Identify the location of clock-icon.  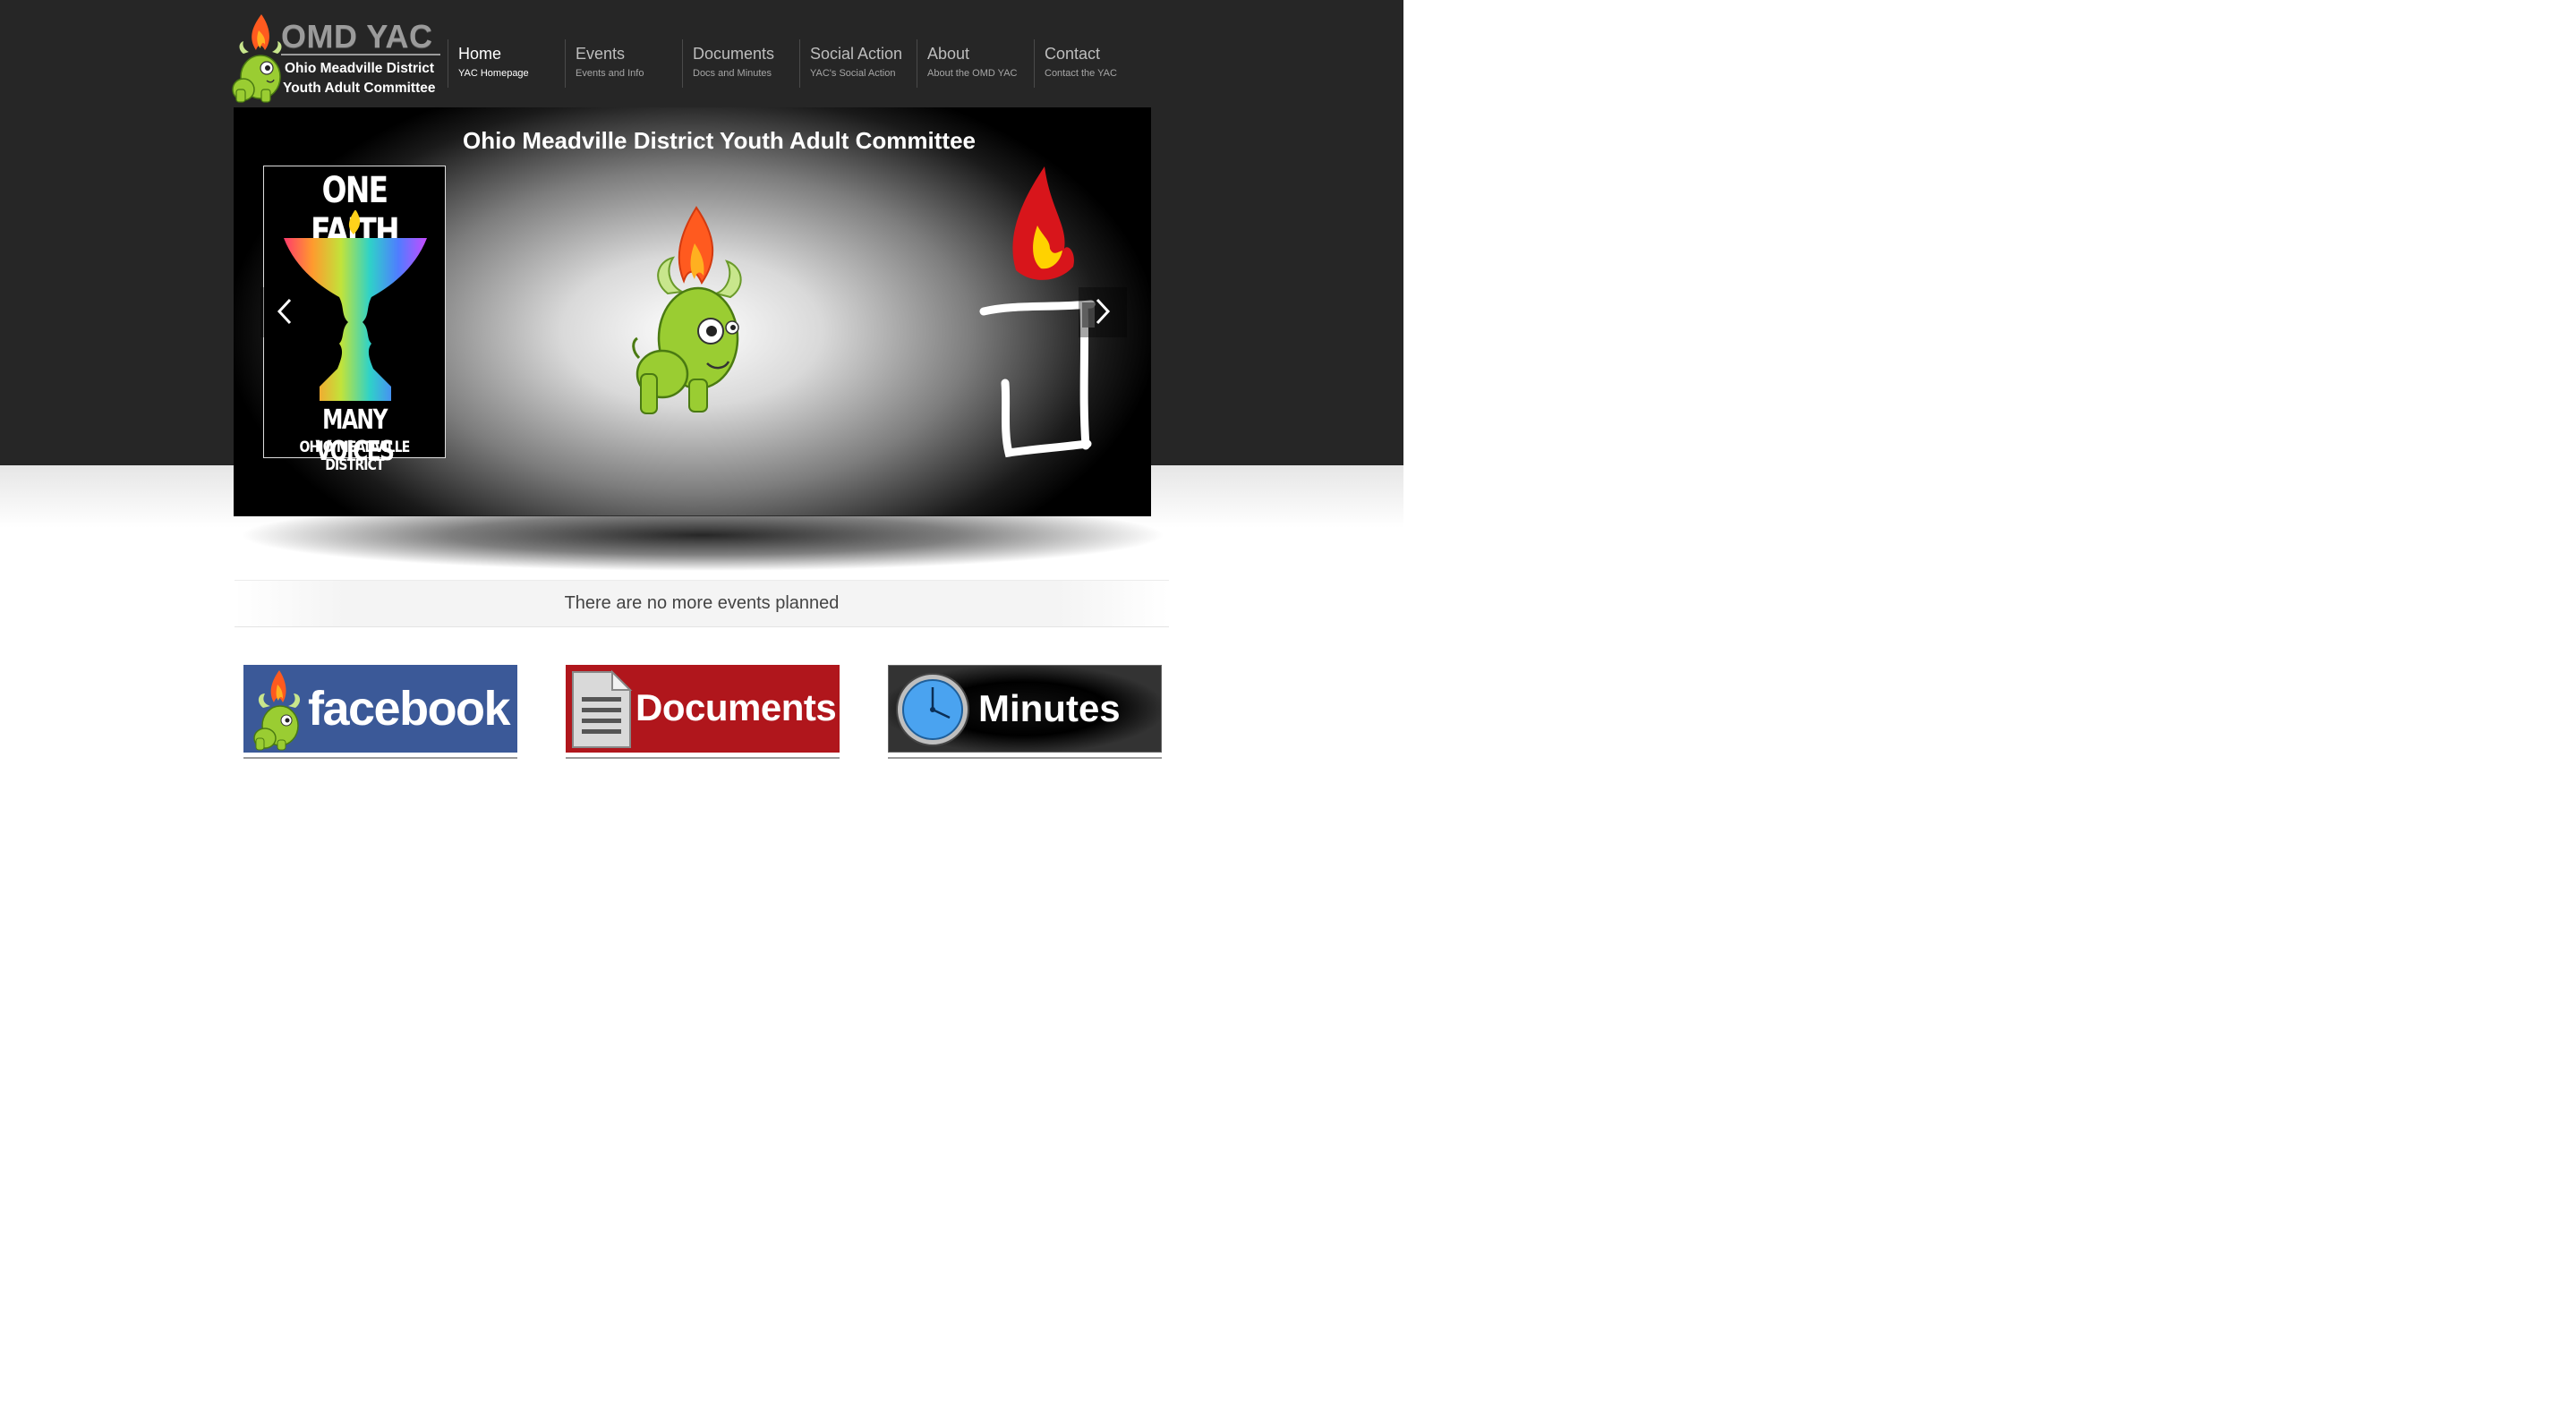
(932, 709).